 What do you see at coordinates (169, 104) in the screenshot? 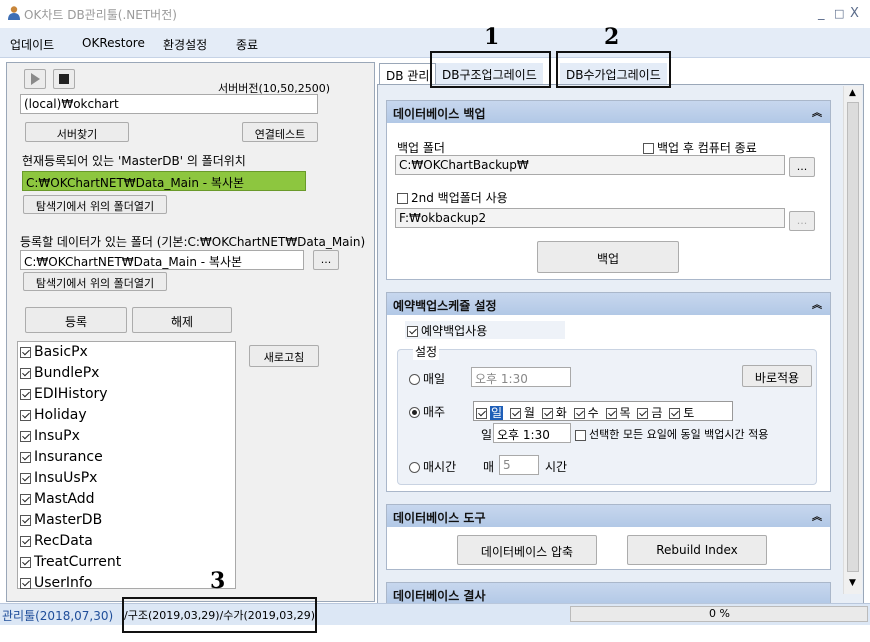
I see `server-input: (local)₩okchart` at bounding box center [169, 104].